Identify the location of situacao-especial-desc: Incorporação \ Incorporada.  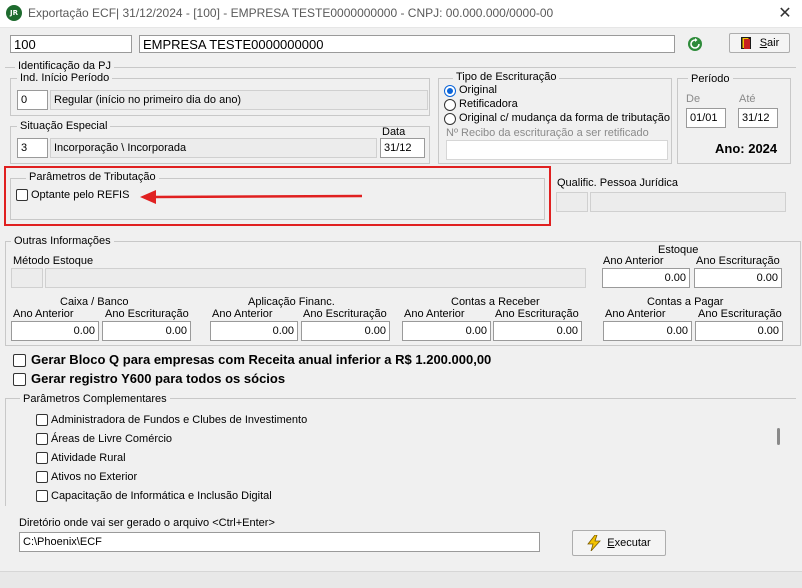
(213, 148).